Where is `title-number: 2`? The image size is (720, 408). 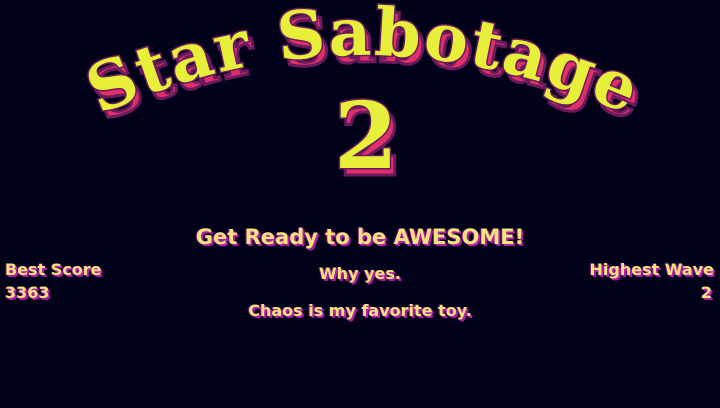
title-number: 2 is located at coordinates (366, 136).